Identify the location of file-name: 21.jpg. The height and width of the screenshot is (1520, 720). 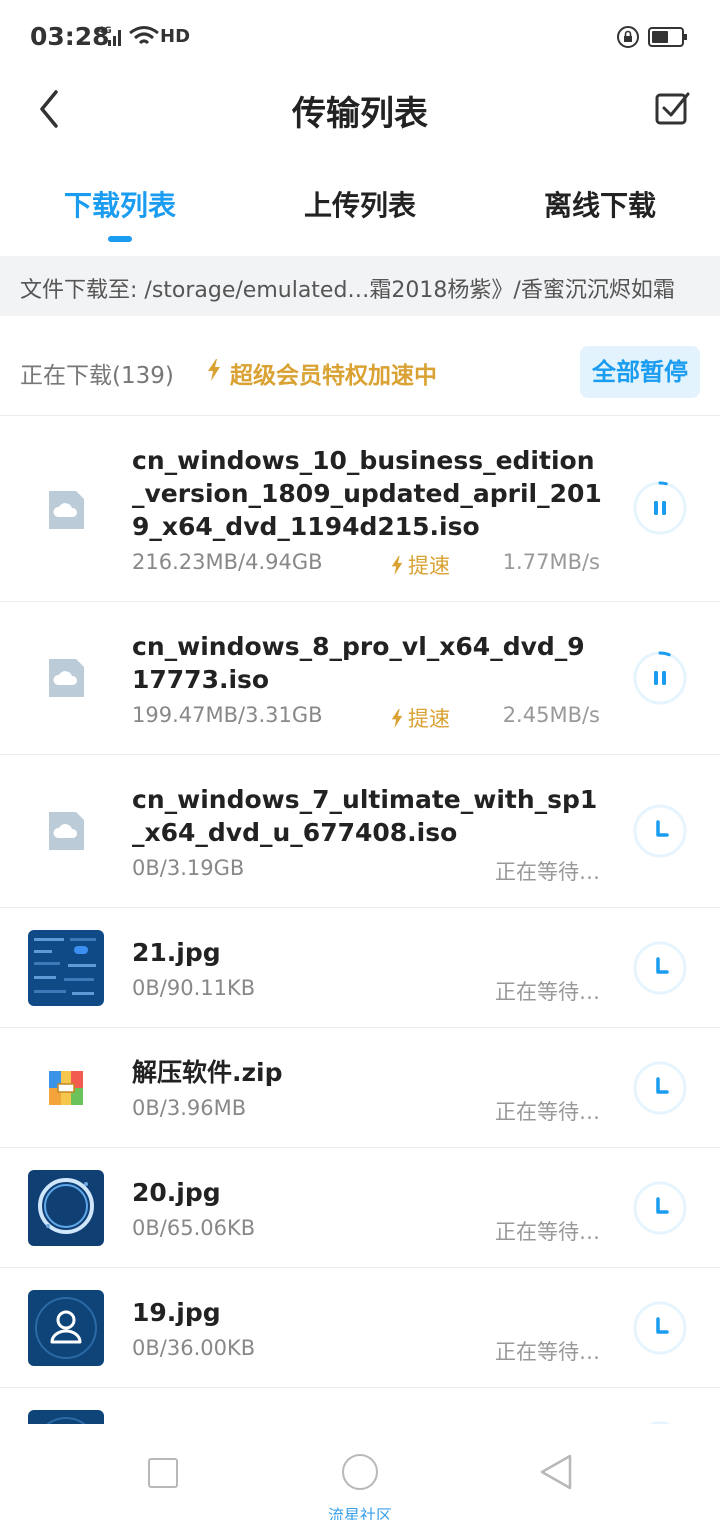
(176, 952).